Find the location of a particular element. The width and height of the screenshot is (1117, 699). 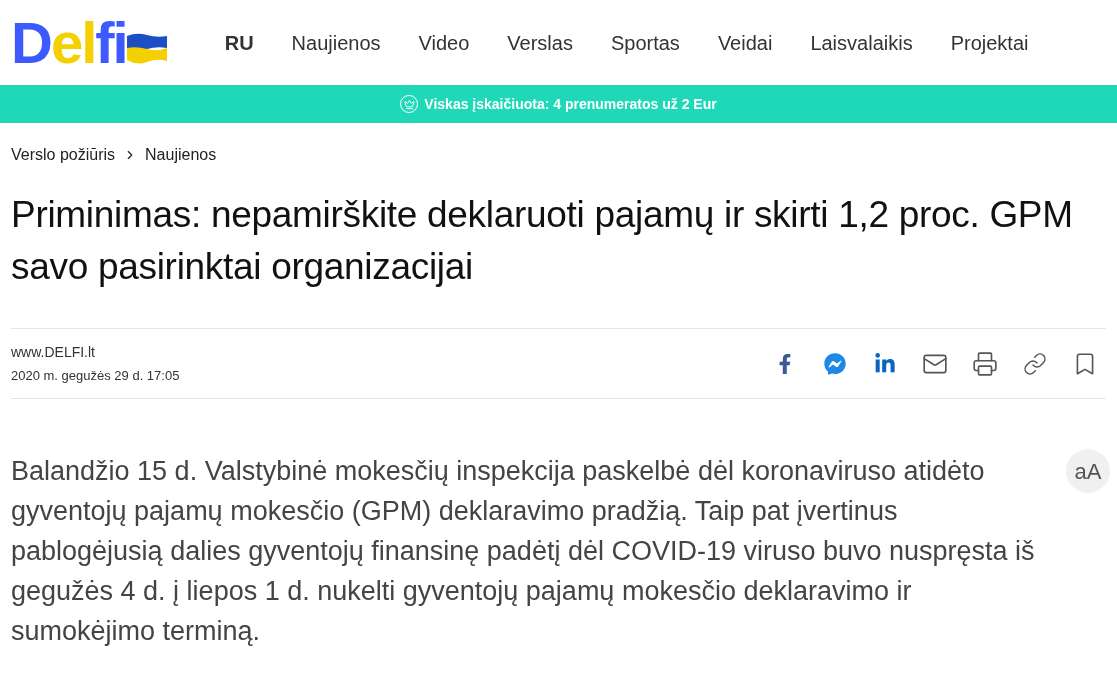

logo: Delfi is located at coordinates (69, 42).